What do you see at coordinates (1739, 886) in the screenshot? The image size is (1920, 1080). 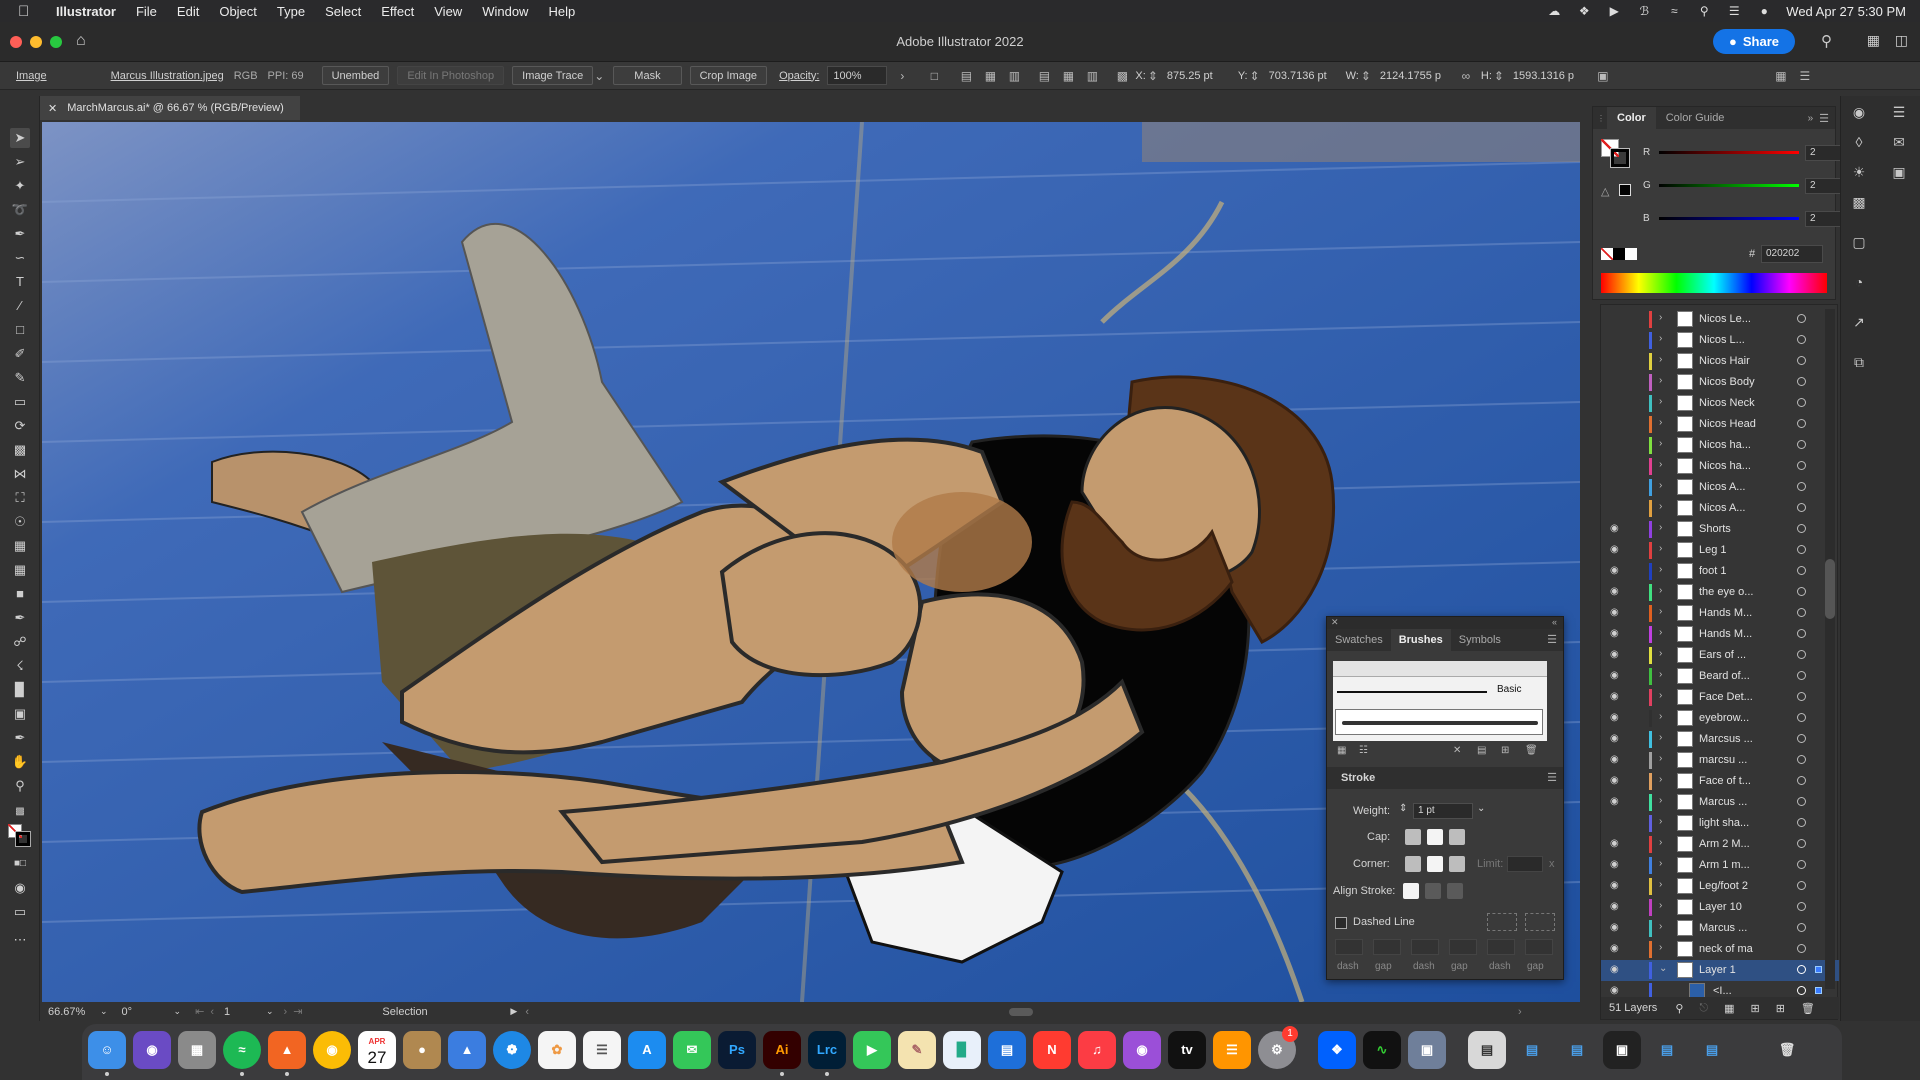 I see `layer-name: Leg/foot 2` at bounding box center [1739, 886].